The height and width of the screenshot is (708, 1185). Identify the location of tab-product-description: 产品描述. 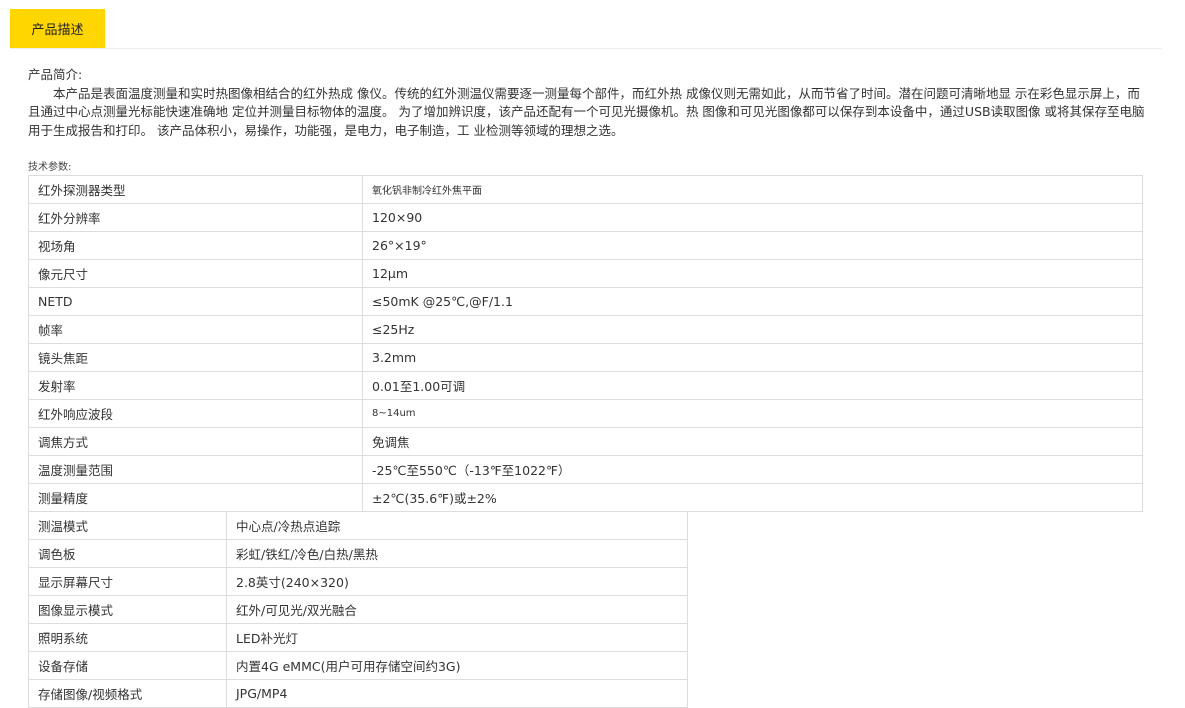
(57, 28).